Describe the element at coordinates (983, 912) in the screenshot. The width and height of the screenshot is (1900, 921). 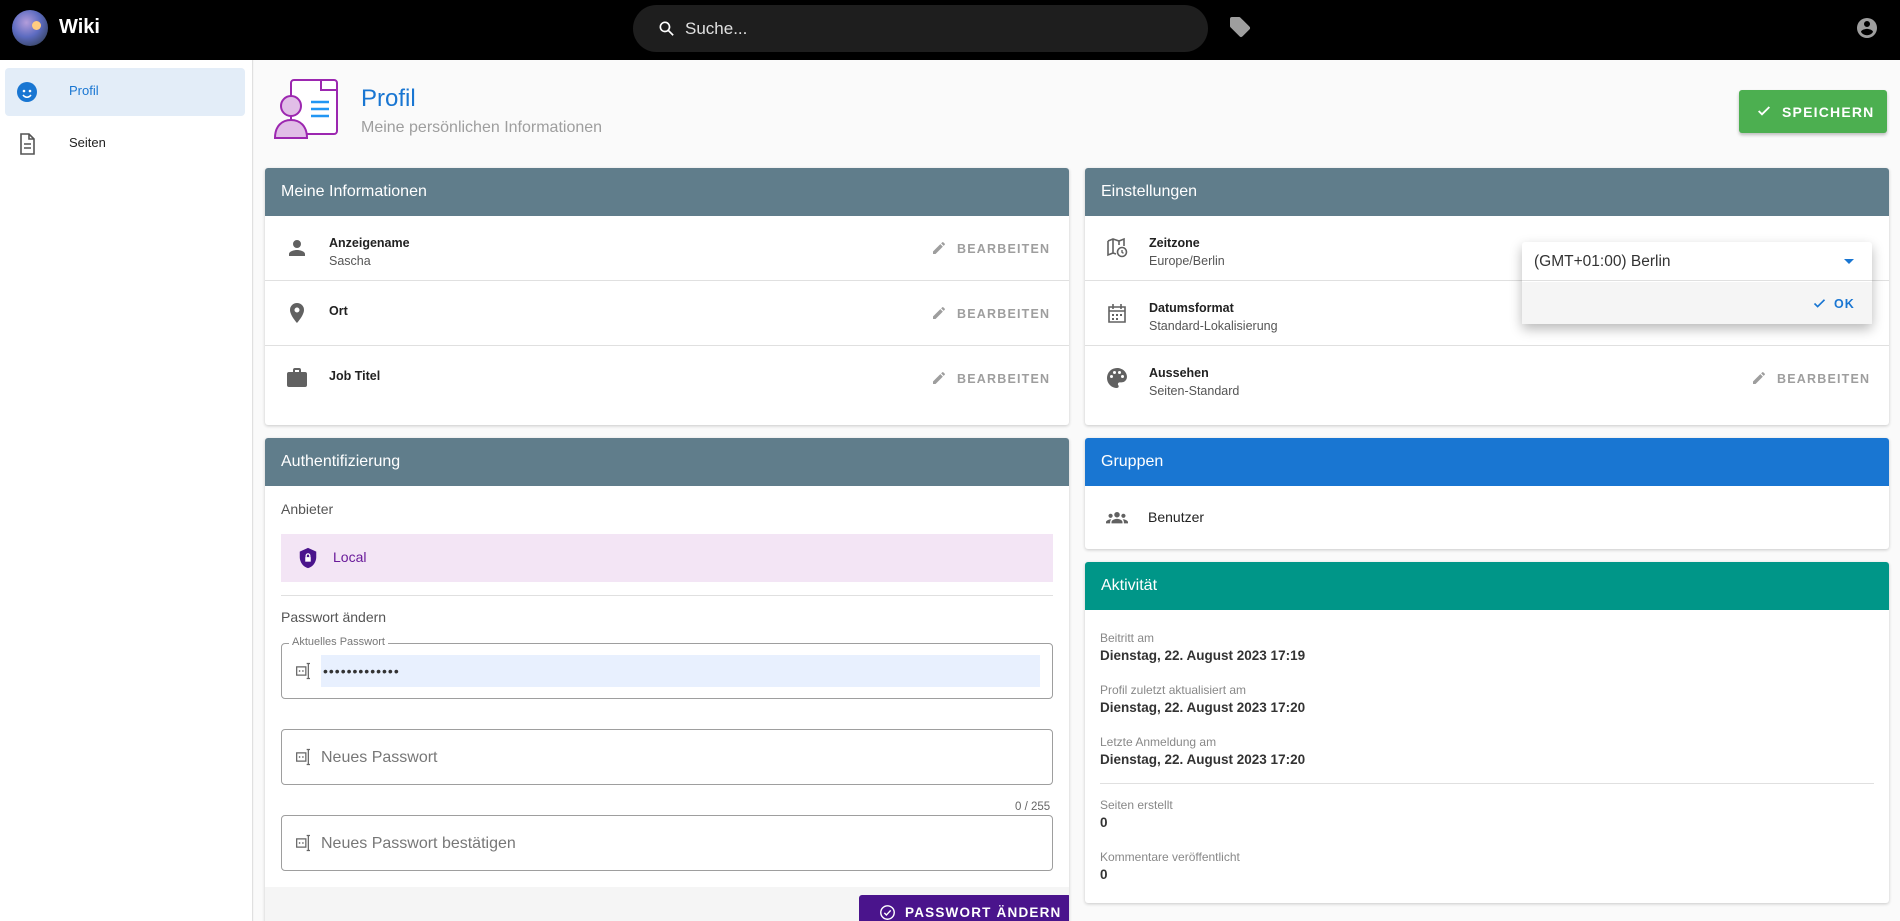
I see `change-password-button-label: PASSWORT ÄNDERN` at that location.